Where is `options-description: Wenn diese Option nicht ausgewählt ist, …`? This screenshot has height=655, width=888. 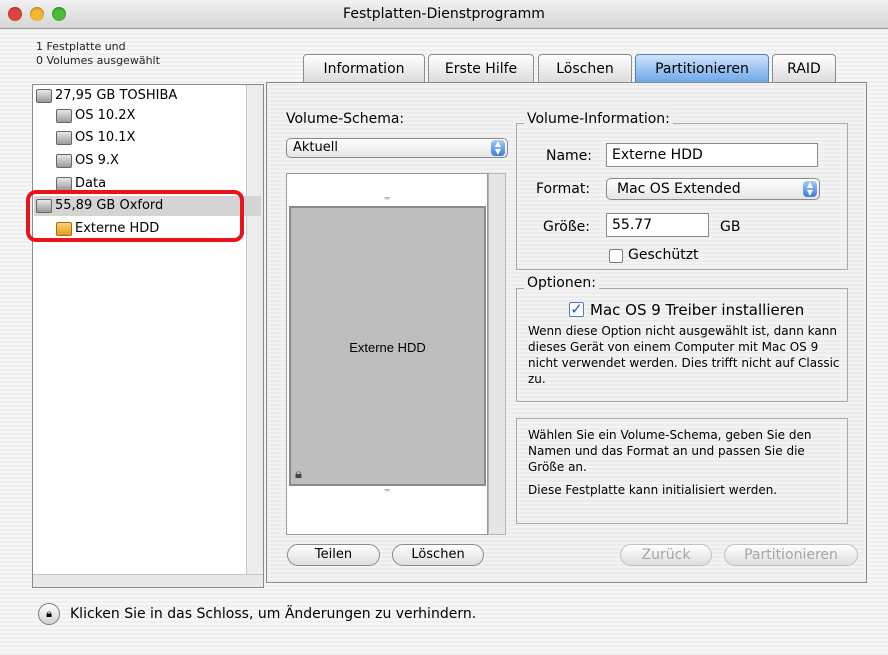 options-description: Wenn diese Option nicht ausgewählt ist, … is located at coordinates (684, 355).